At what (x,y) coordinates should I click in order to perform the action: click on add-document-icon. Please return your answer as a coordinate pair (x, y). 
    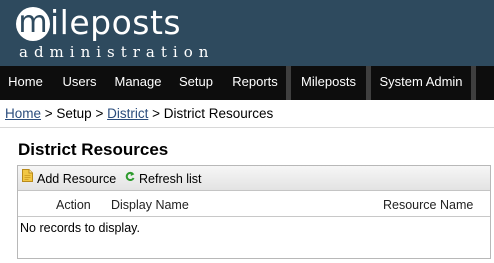
    Looking at the image, I should click on (27, 178).